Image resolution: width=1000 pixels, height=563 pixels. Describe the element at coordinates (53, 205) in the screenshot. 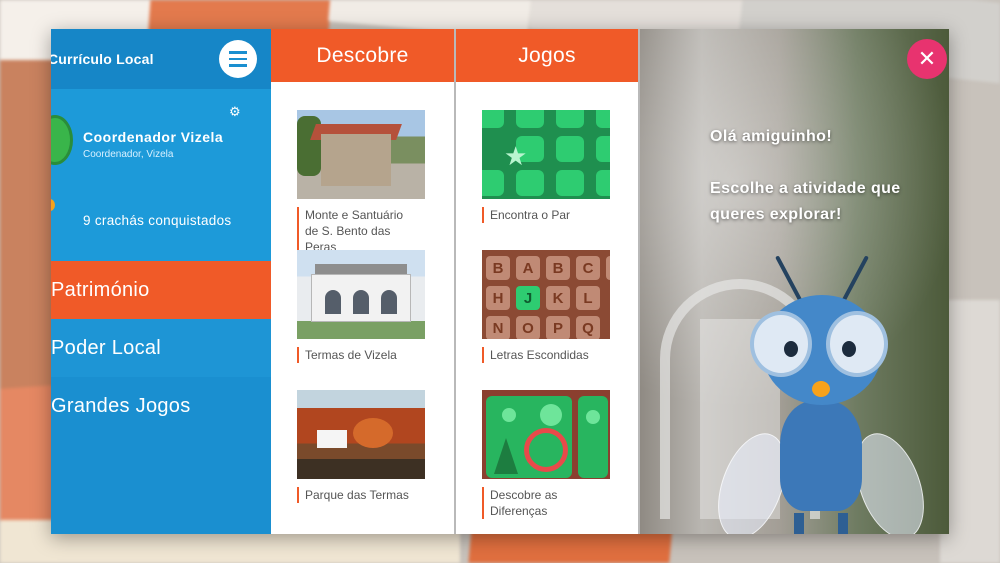

I see `badge-icon` at that location.